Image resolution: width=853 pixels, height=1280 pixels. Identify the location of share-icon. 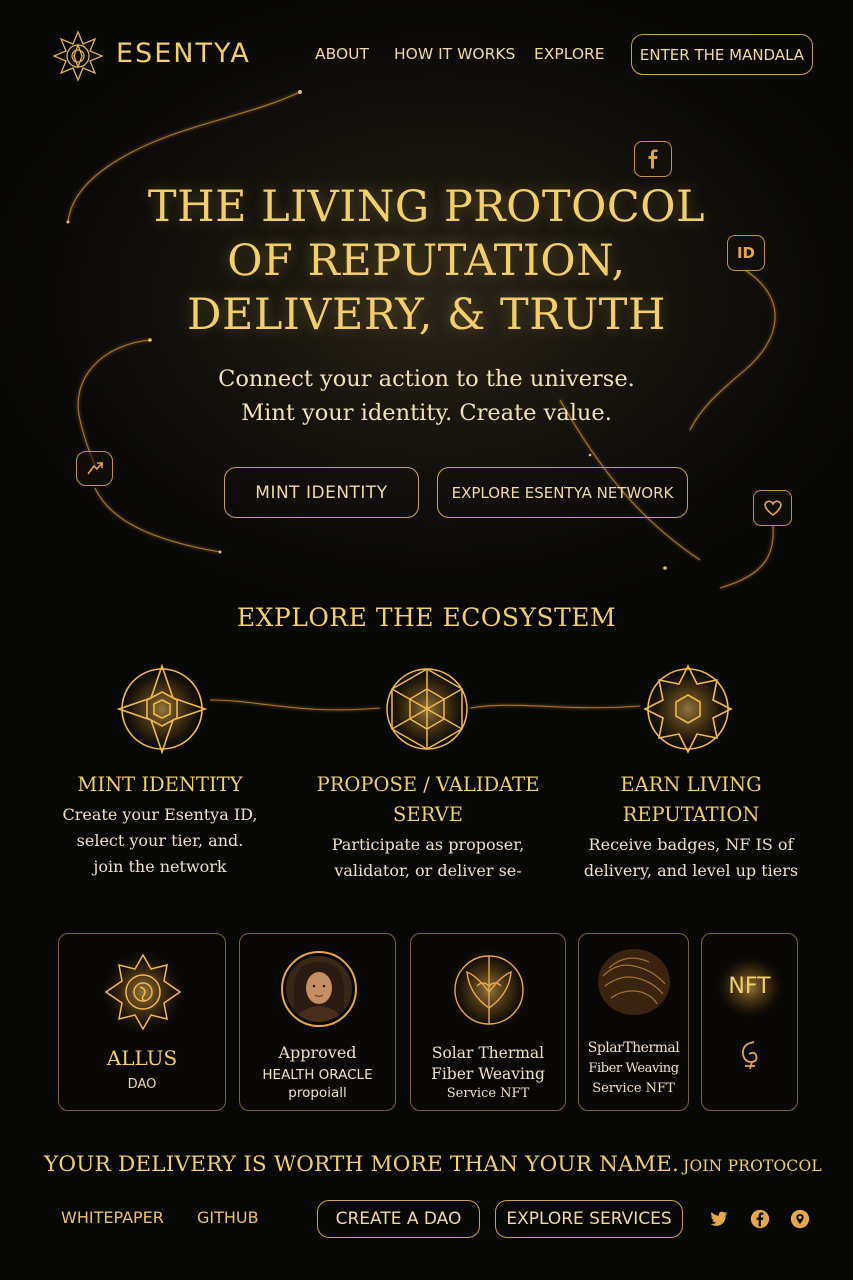
(94, 468).